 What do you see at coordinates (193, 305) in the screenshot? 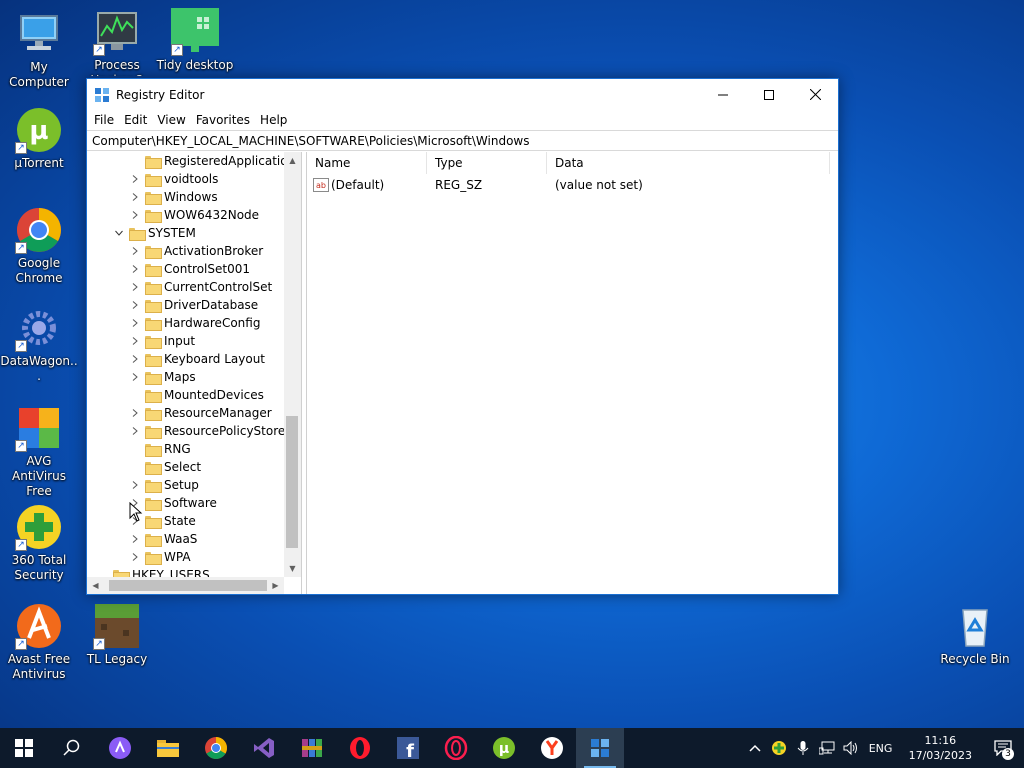
I see `tree-node: DriverDatabase` at bounding box center [193, 305].